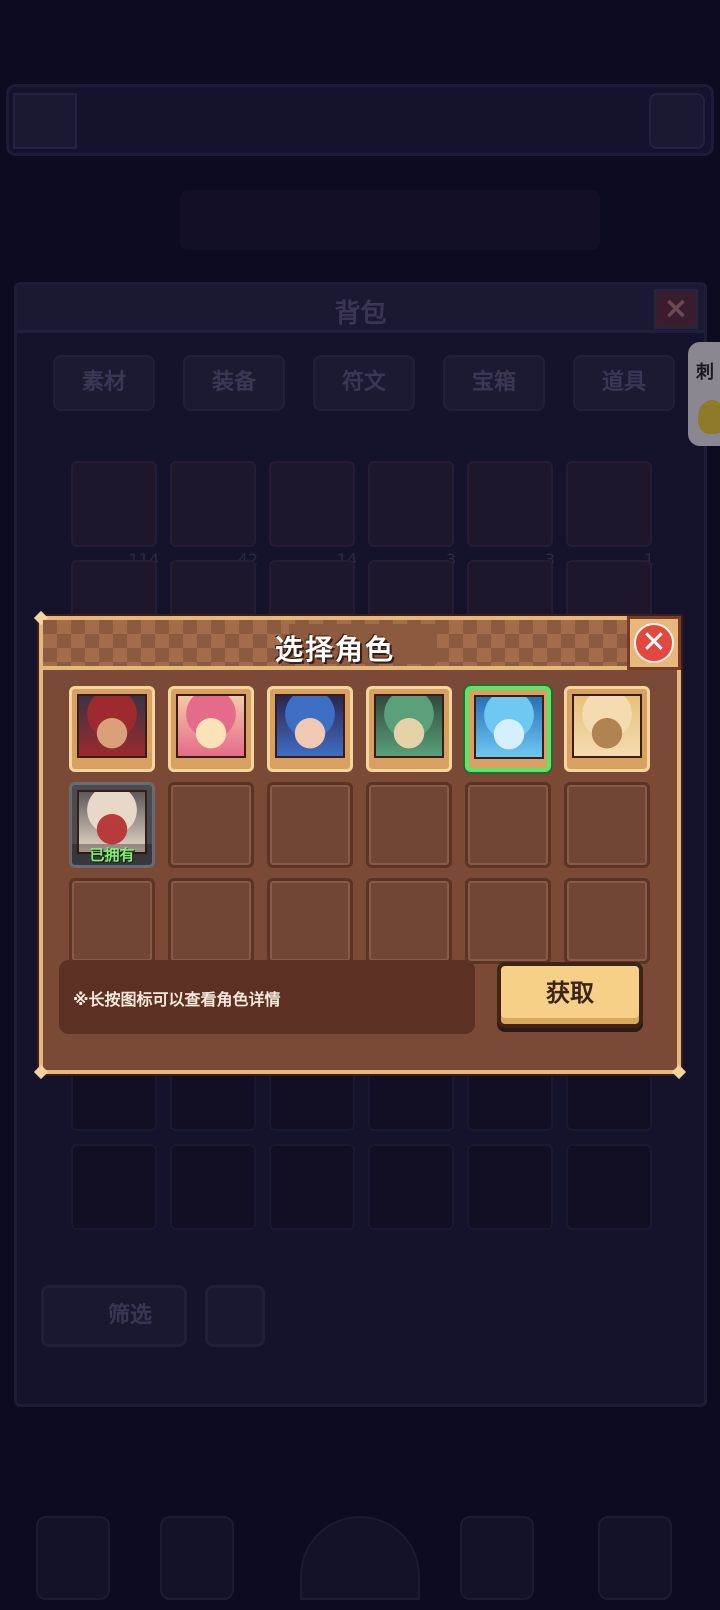  What do you see at coordinates (360, 314) in the screenshot?
I see `bag-title: 背包` at bounding box center [360, 314].